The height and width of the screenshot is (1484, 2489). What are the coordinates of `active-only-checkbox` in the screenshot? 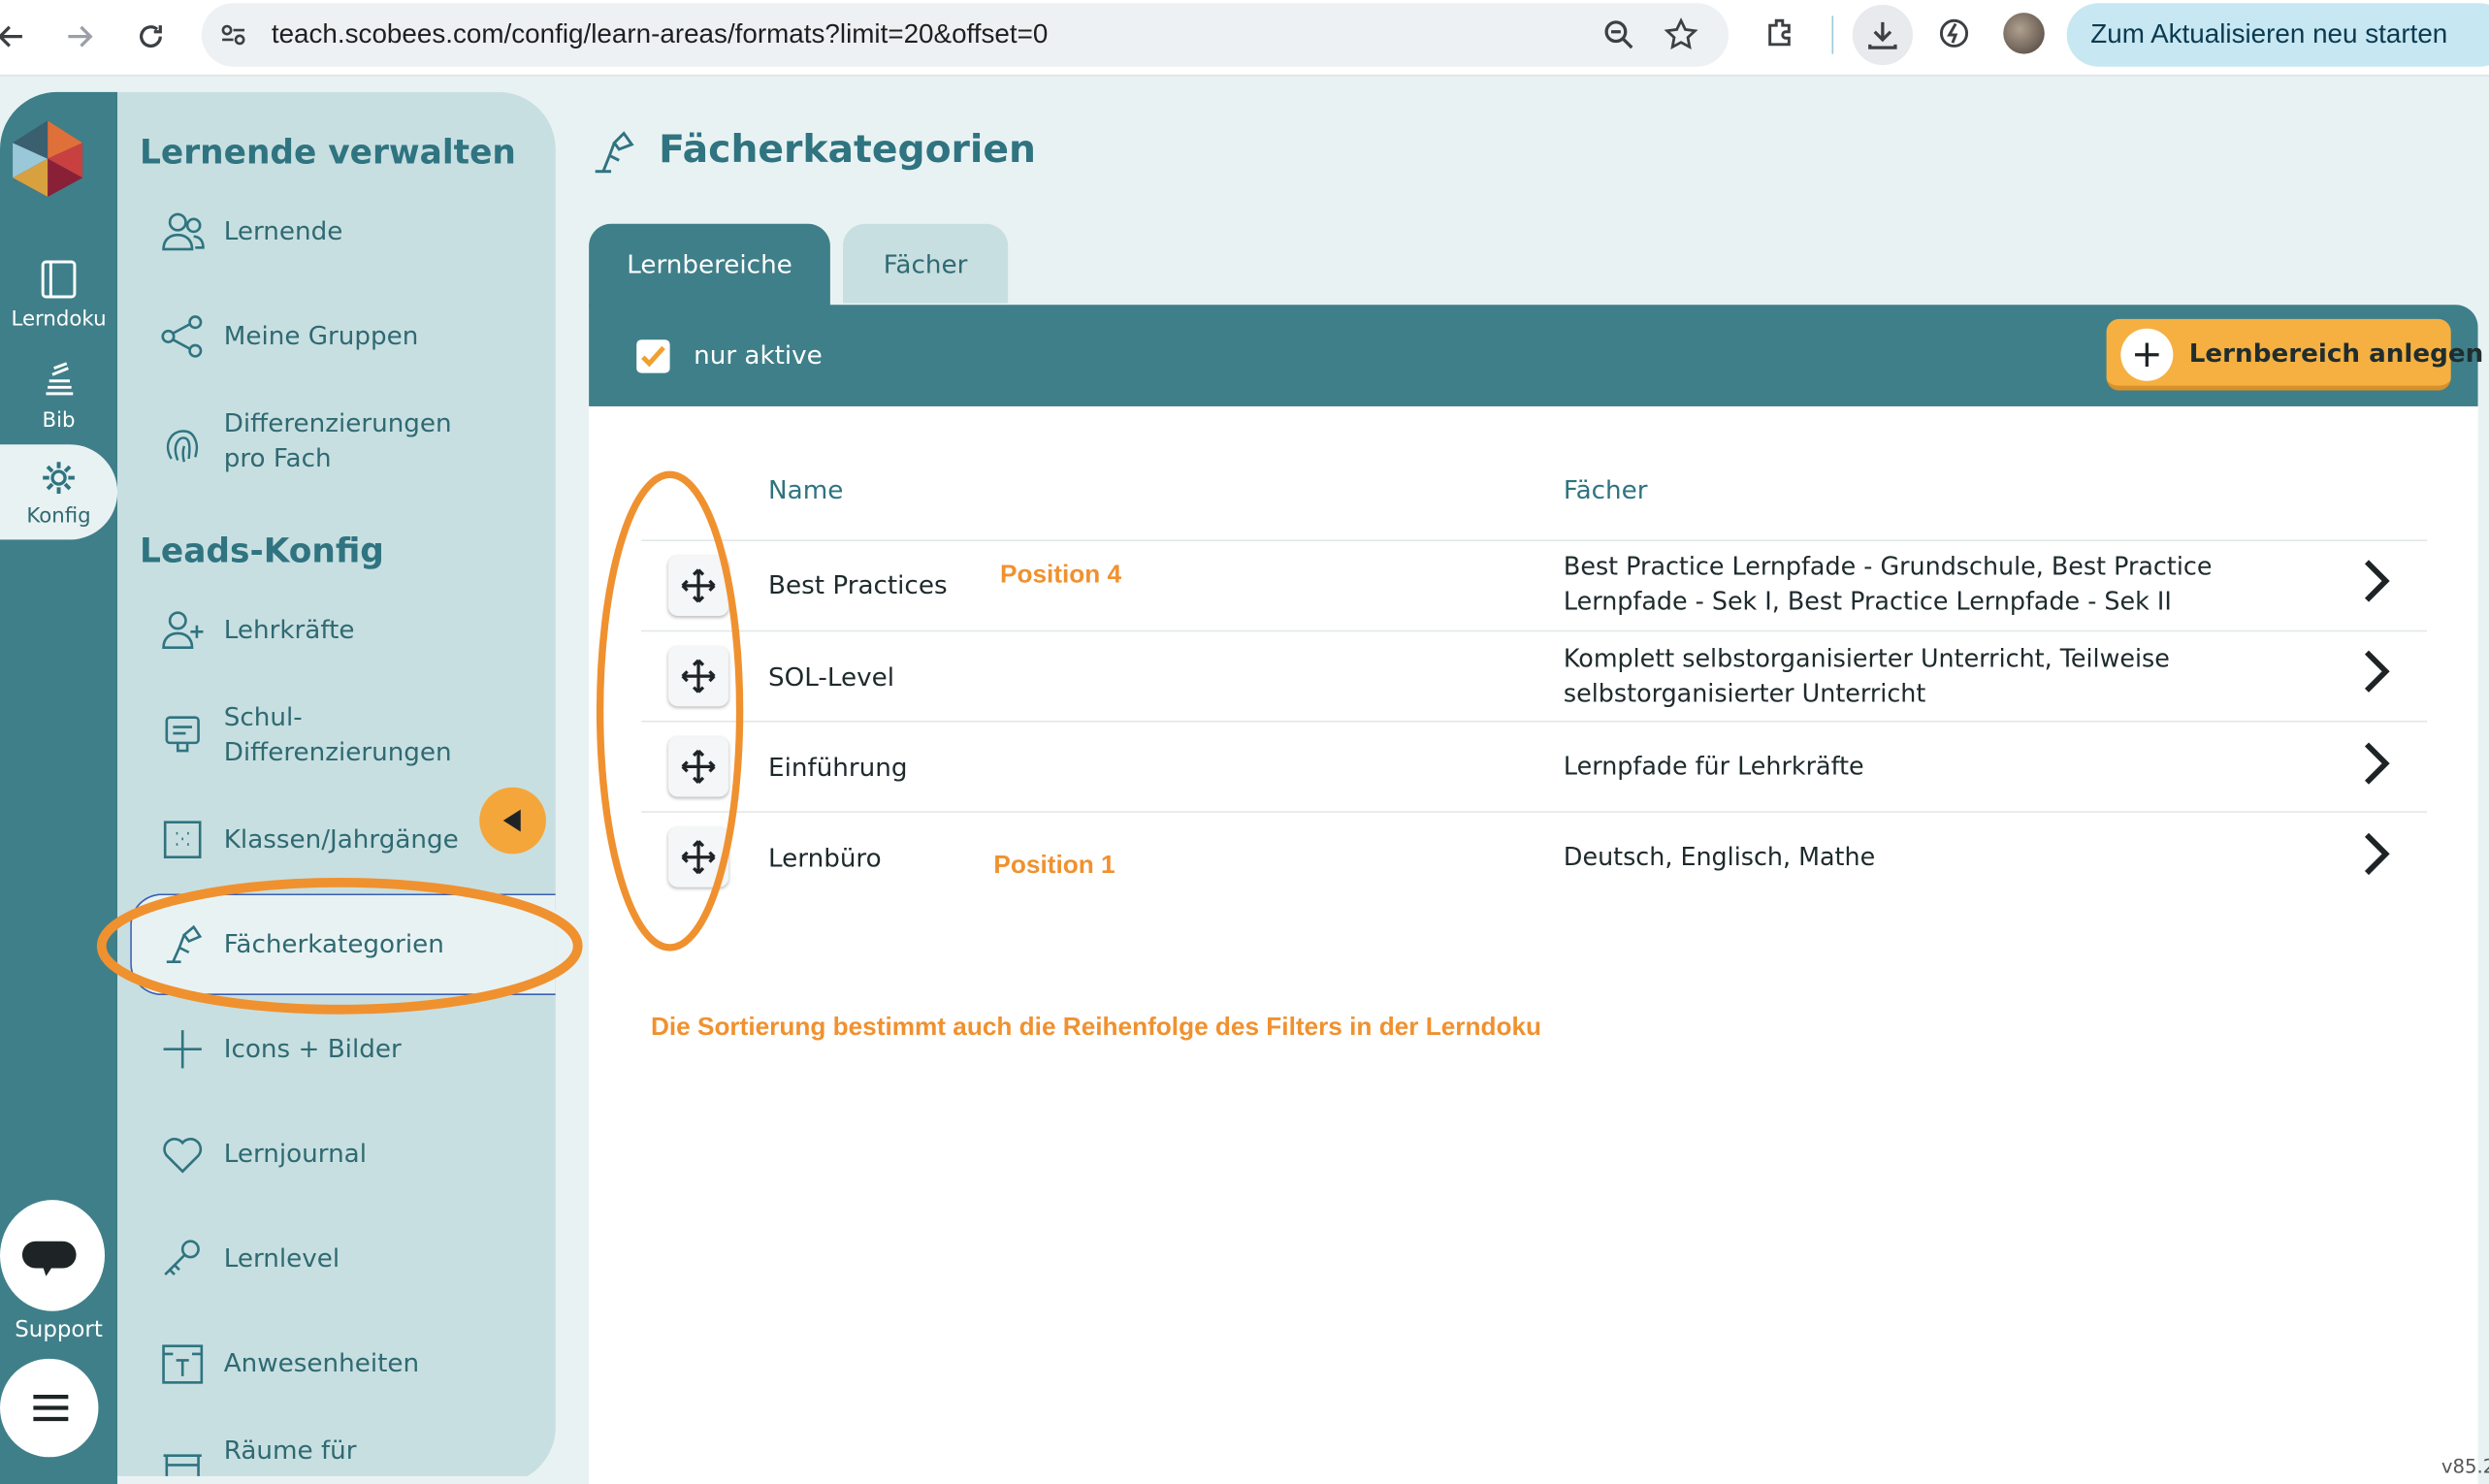 It's located at (653, 356).